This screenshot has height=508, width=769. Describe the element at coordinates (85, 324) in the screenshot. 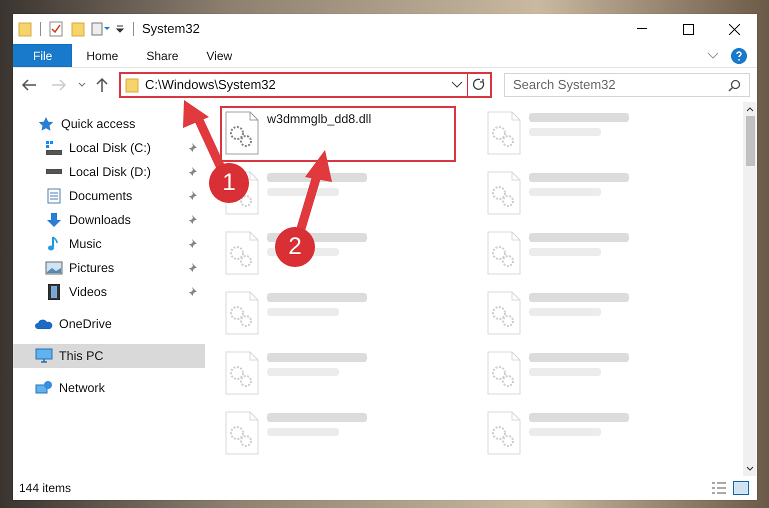

I see `nav-pane-item: OneDrive` at that location.